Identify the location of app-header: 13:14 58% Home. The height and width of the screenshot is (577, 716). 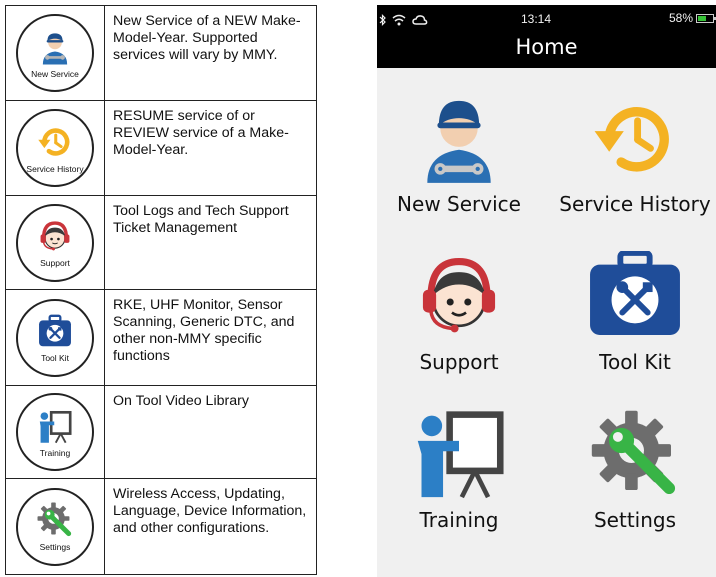
(546, 36).